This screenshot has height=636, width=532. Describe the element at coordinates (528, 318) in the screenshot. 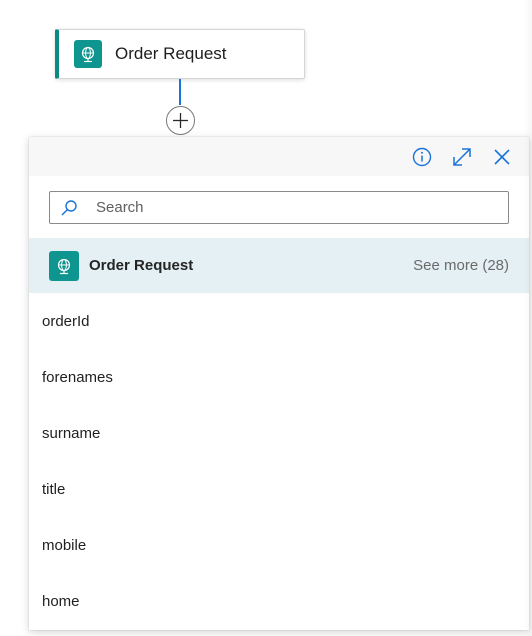

I see `canvas-edge-shade` at that location.